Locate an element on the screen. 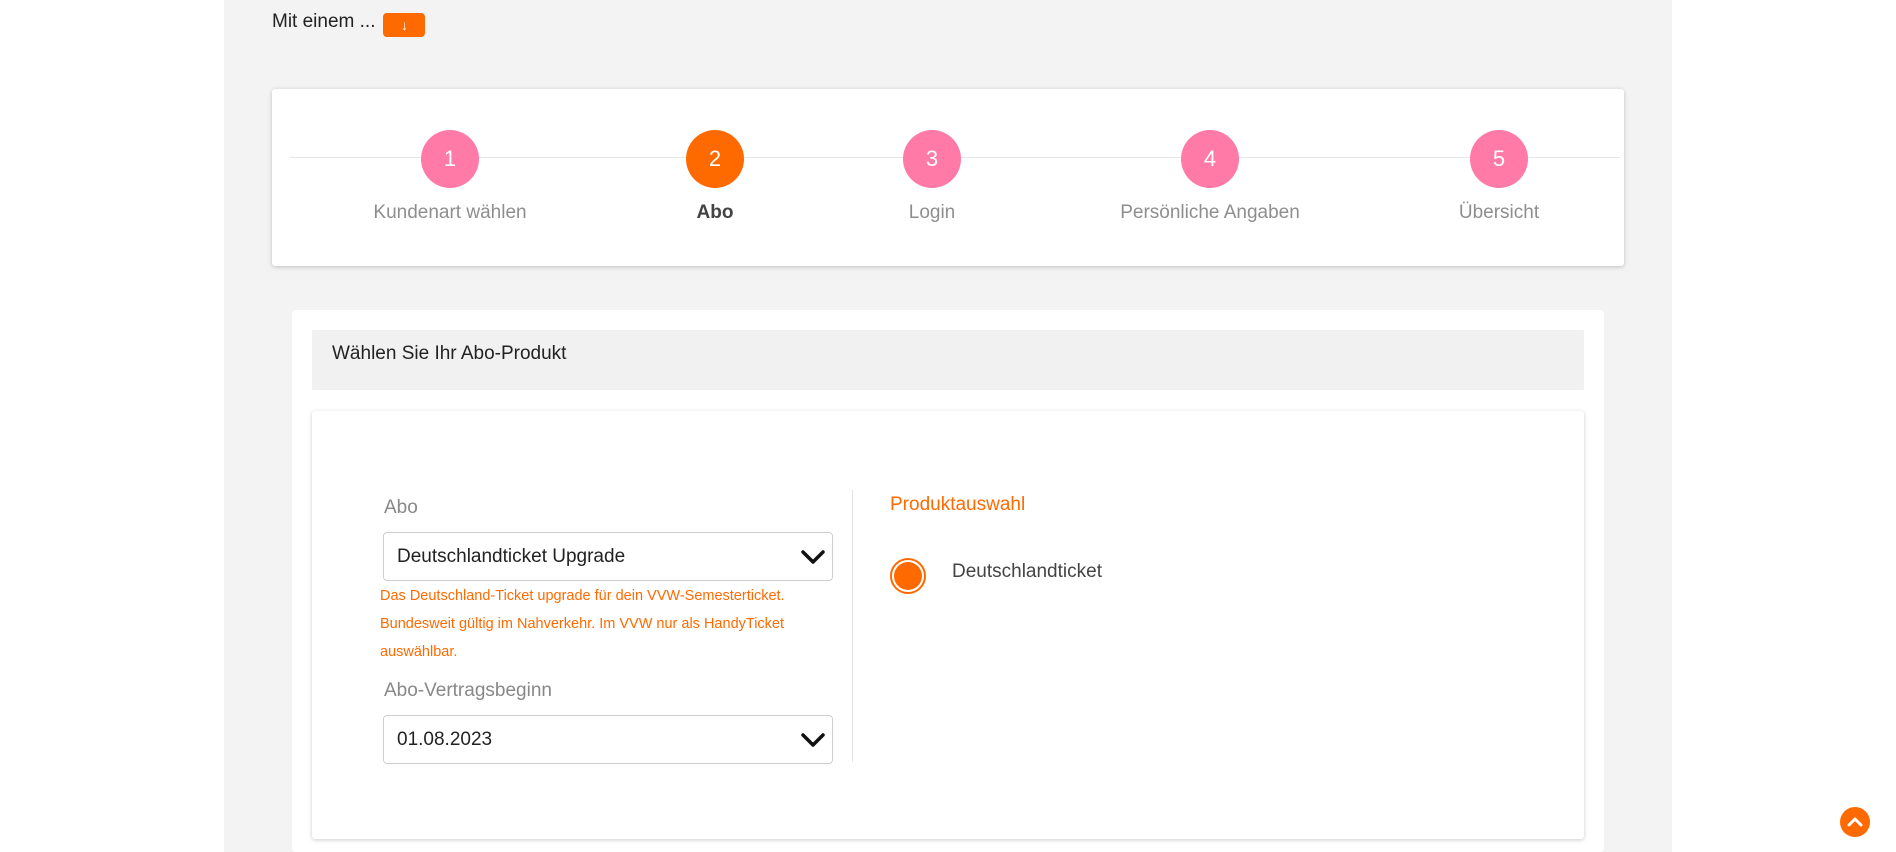 The height and width of the screenshot is (852, 1896). start-date-select: 01.08.2023 is located at coordinates (608, 739).